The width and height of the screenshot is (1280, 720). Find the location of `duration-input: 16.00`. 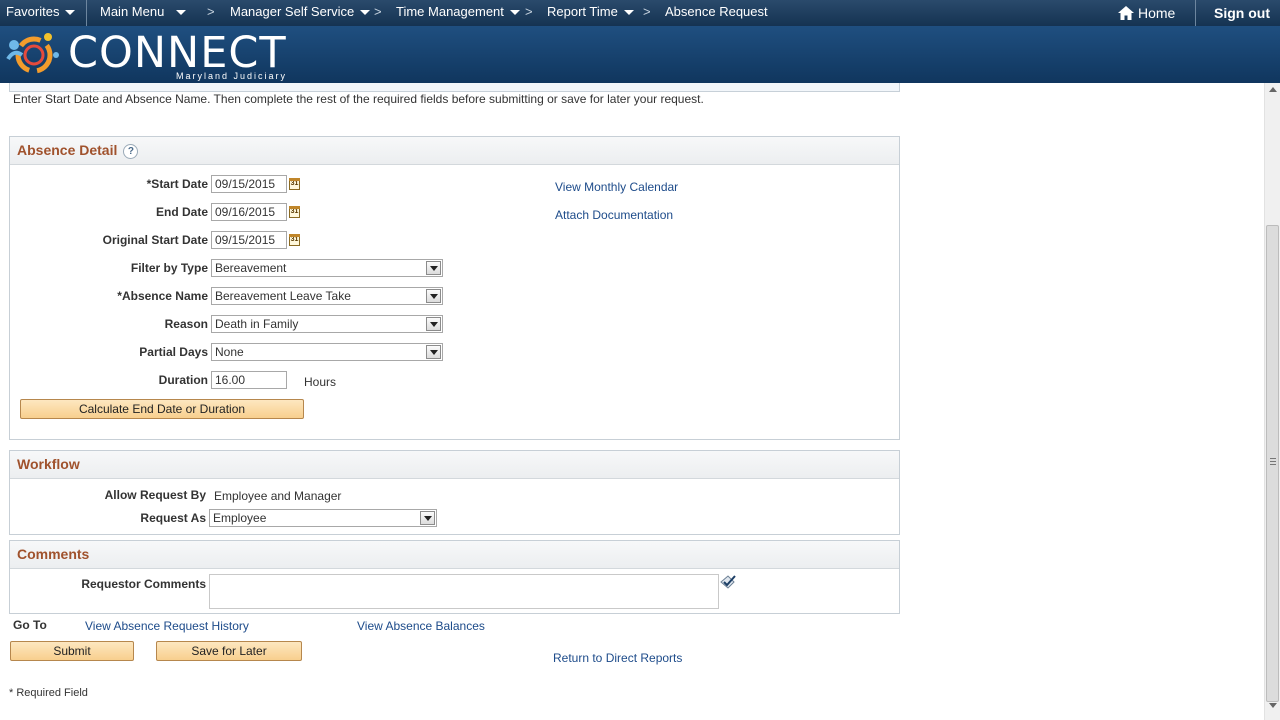

duration-input: 16.00 is located at coordinates (249, 380).